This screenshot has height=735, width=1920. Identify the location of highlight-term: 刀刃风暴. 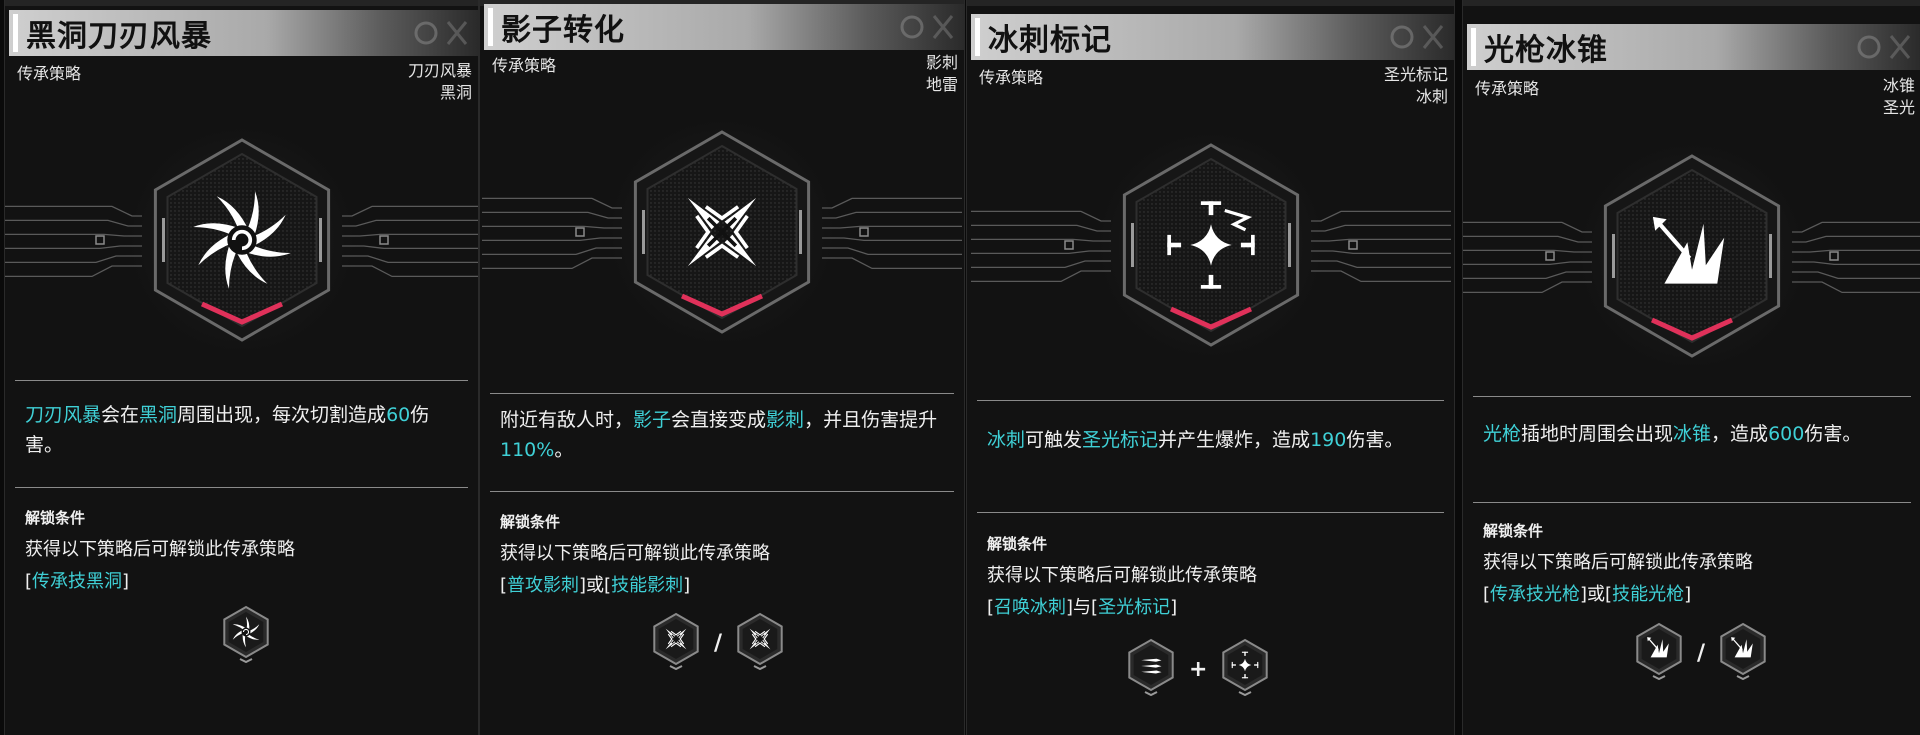
(63, 415).